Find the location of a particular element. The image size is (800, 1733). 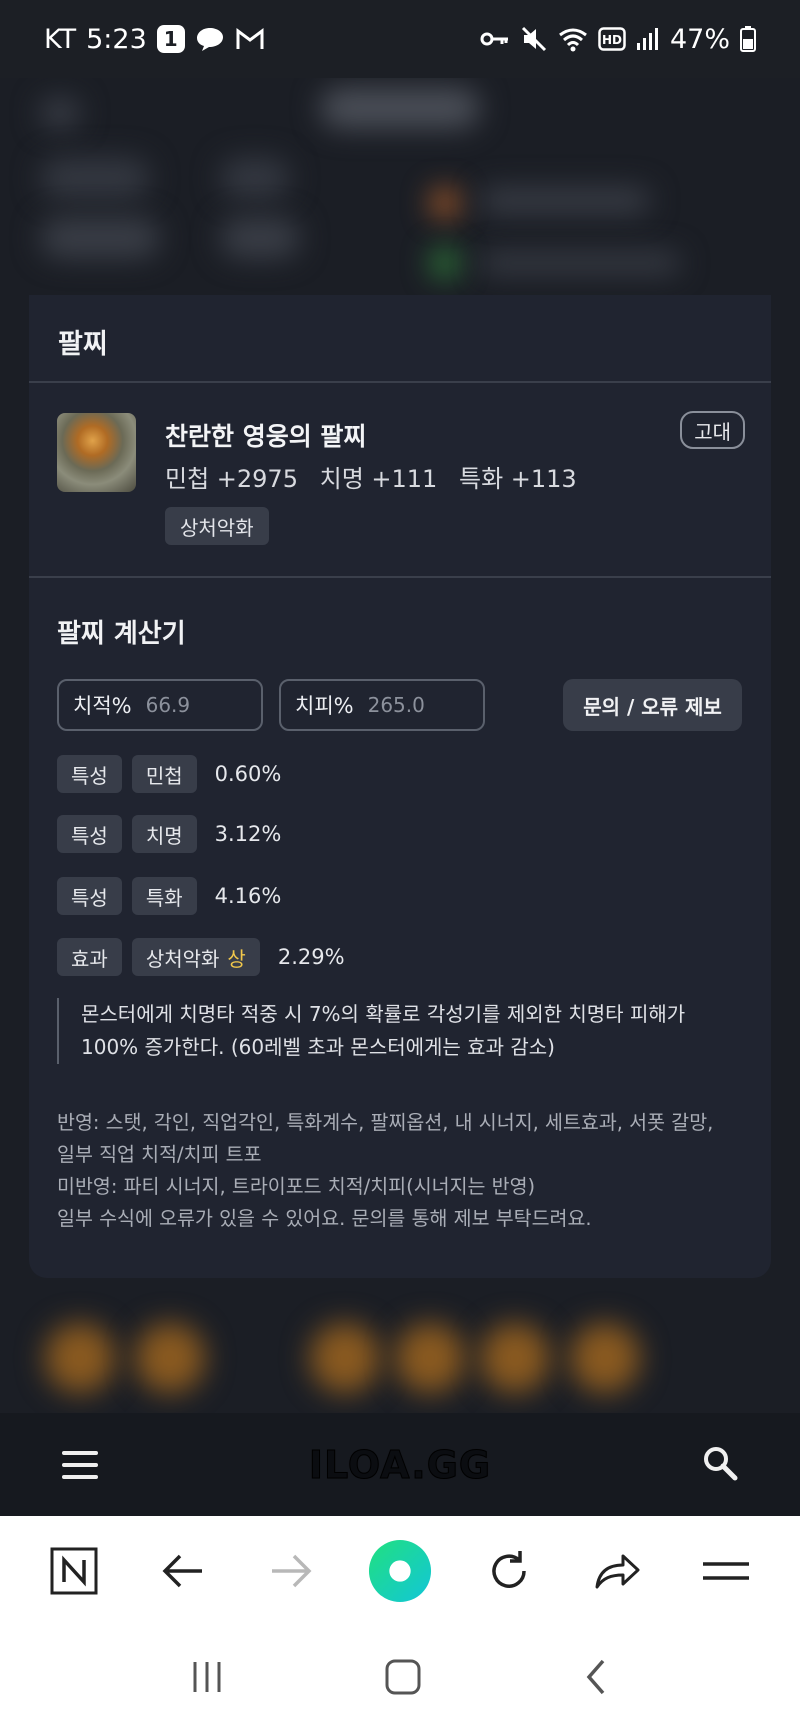

clock: 5:23 is located at coordinates (116, 39).